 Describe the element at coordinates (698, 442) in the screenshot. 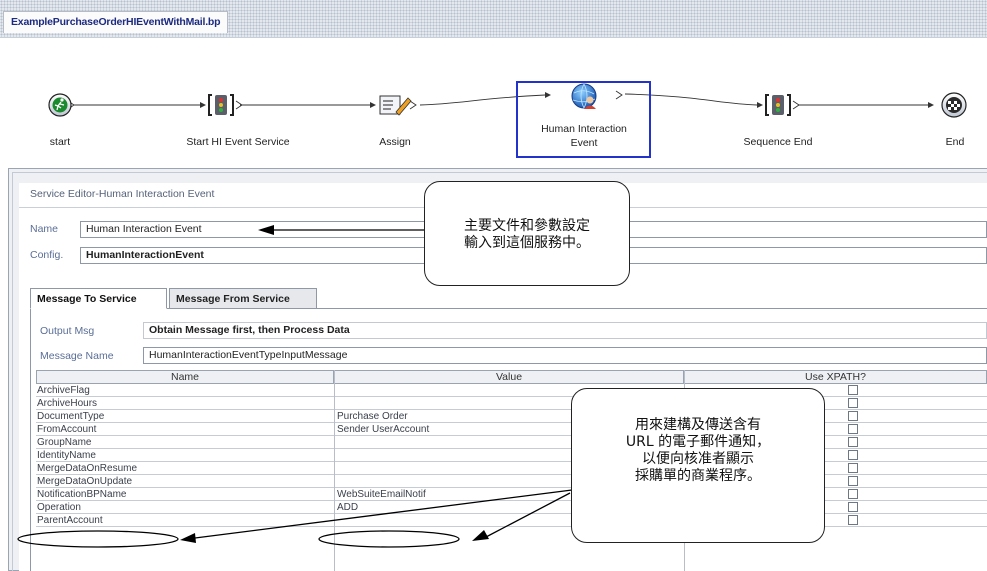

I see `callout-line: URL 的電子郵件通知，` at that location.